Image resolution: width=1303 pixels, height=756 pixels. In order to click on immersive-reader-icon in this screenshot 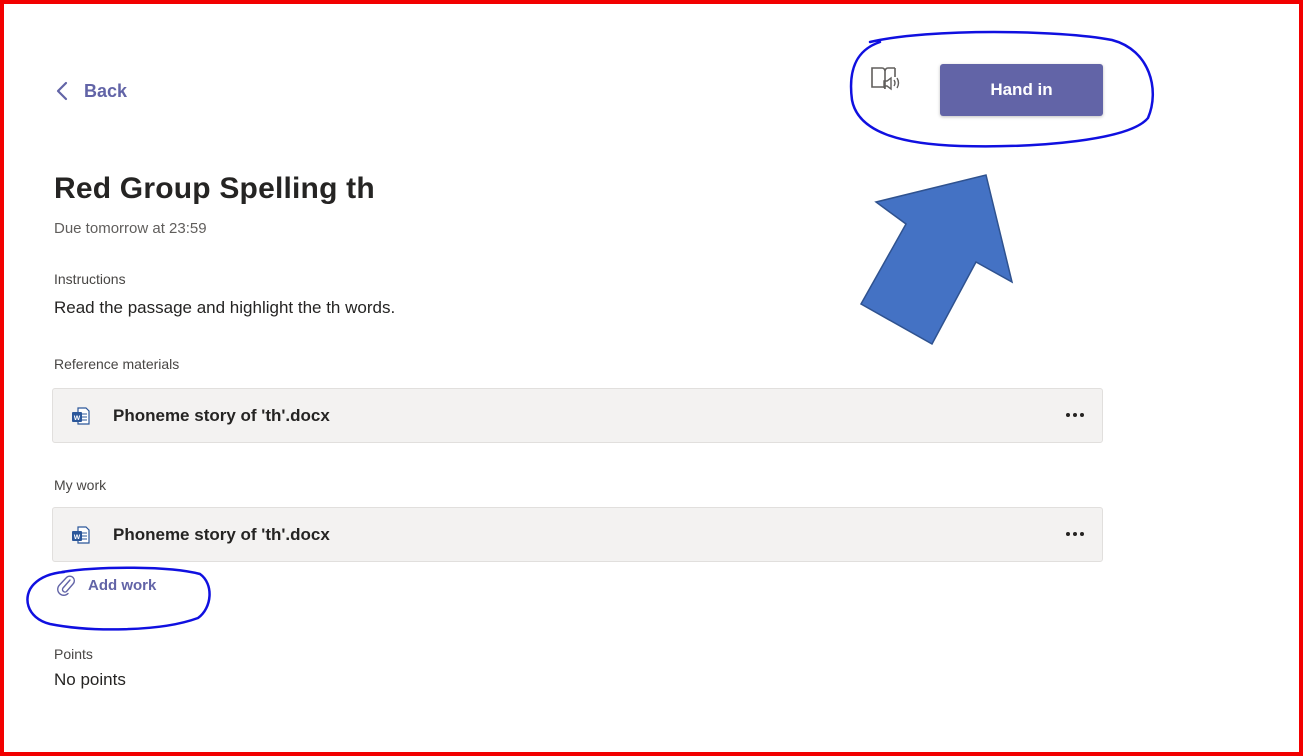, I will do `click(885, 79)`.